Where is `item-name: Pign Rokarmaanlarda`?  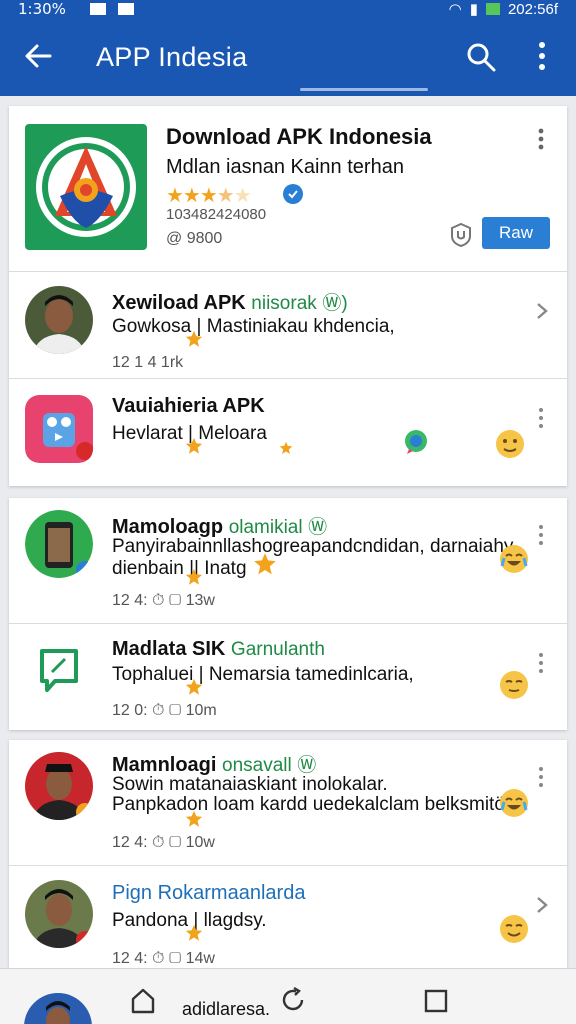
item-name: Pign Rokarmaanlarda is located at coordinates (209, 893).